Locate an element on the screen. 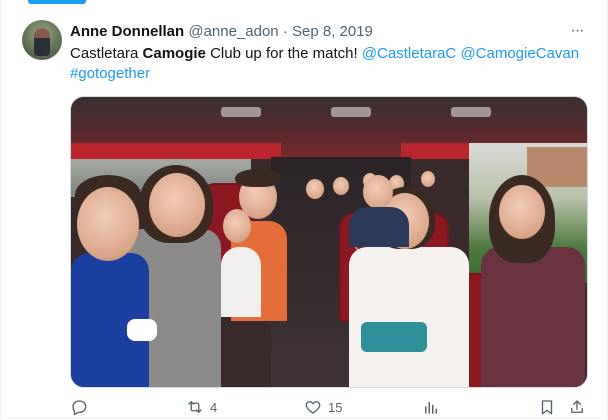 The image size is (608, 420). bookmark-icon is located at coordinates (547, 407).